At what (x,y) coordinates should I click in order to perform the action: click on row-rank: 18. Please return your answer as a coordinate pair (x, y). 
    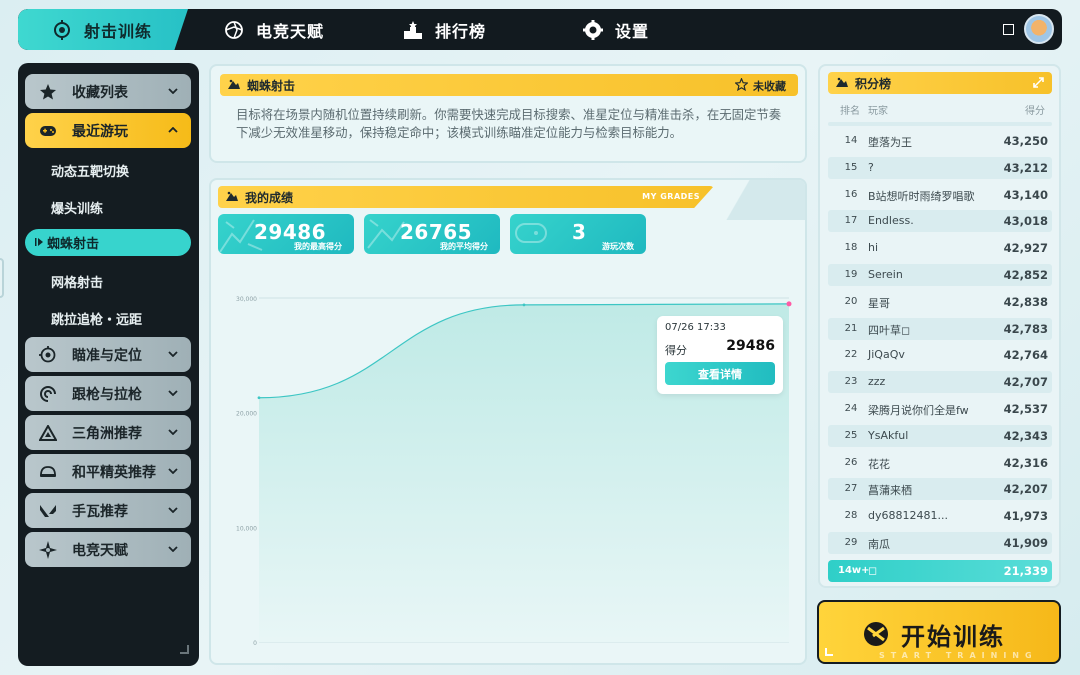
    Looking at the image, I should click on (851, 248).